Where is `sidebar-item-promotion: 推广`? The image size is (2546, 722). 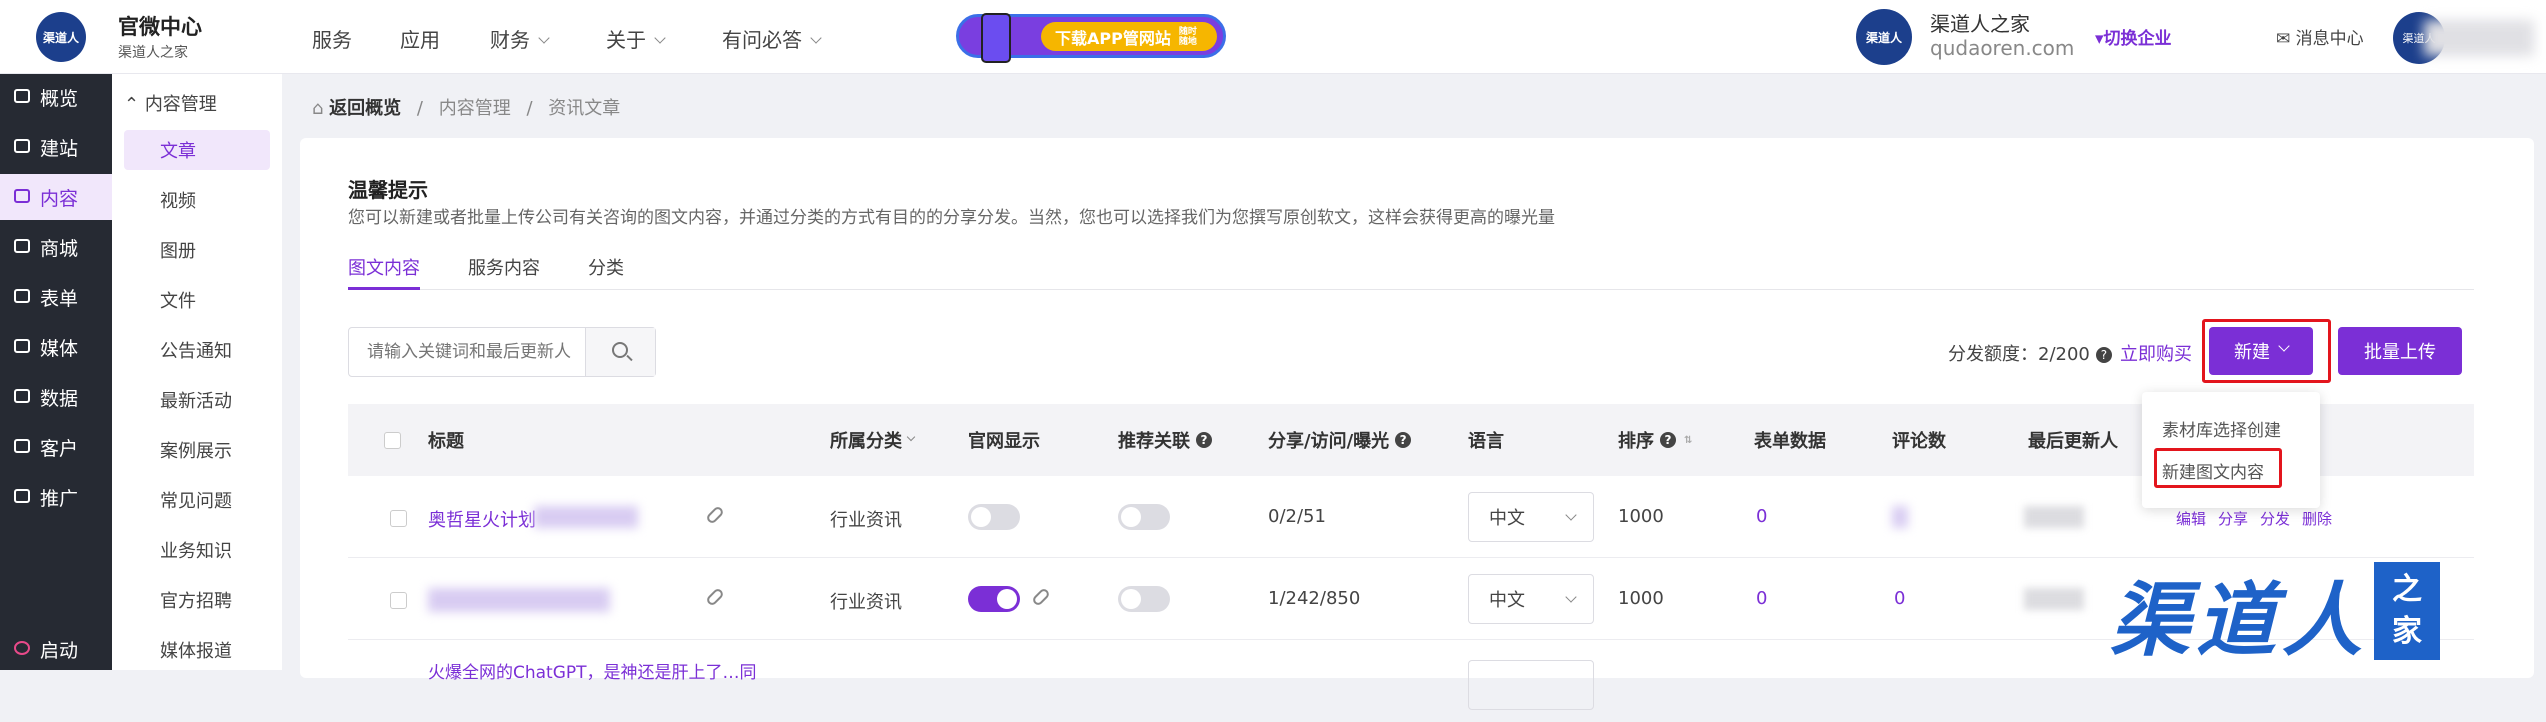 sidebar-item-promotion: 推广 is located at coordinates (56, 497).